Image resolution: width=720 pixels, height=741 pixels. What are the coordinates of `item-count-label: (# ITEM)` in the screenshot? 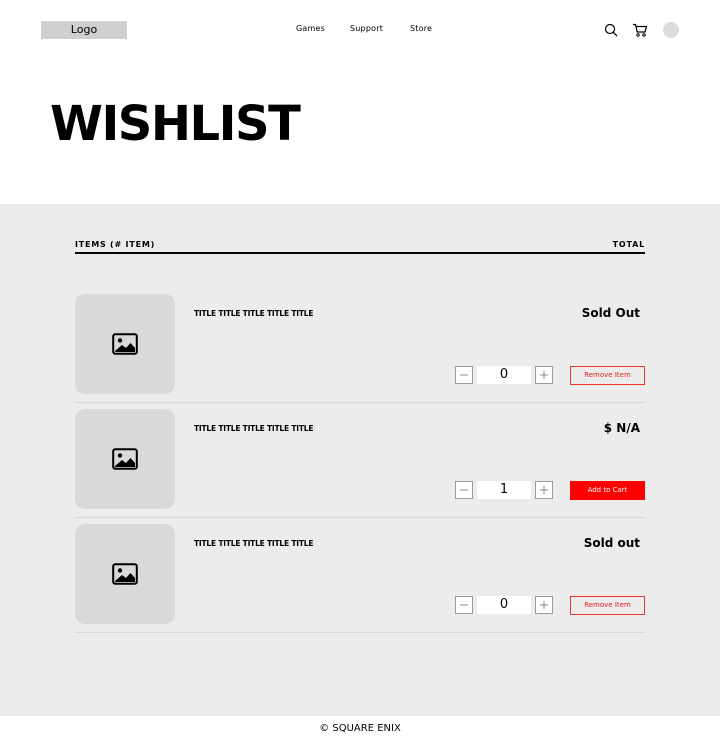 It's located at (133, 244).